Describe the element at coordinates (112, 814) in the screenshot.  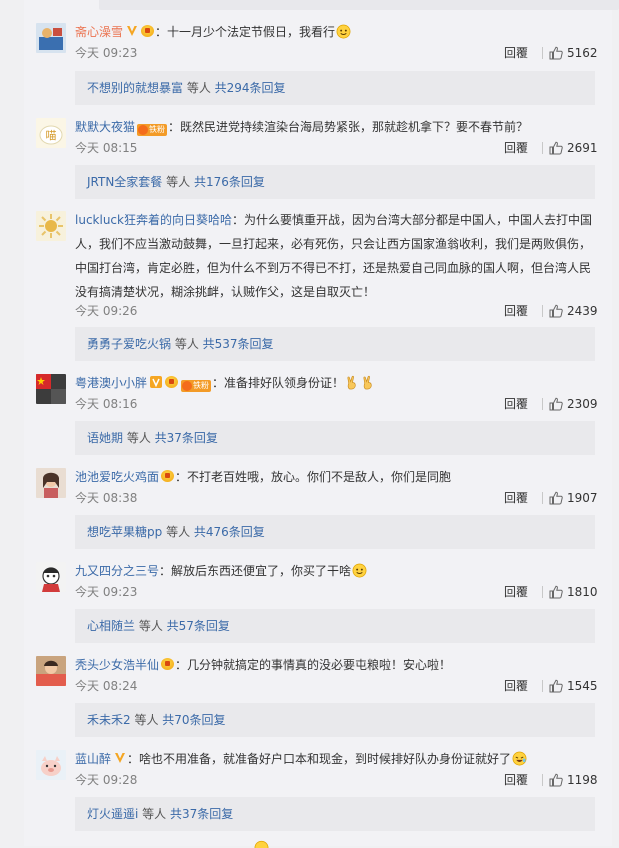
I see `sub-reply-user: 灯火遥遥i` at that location.